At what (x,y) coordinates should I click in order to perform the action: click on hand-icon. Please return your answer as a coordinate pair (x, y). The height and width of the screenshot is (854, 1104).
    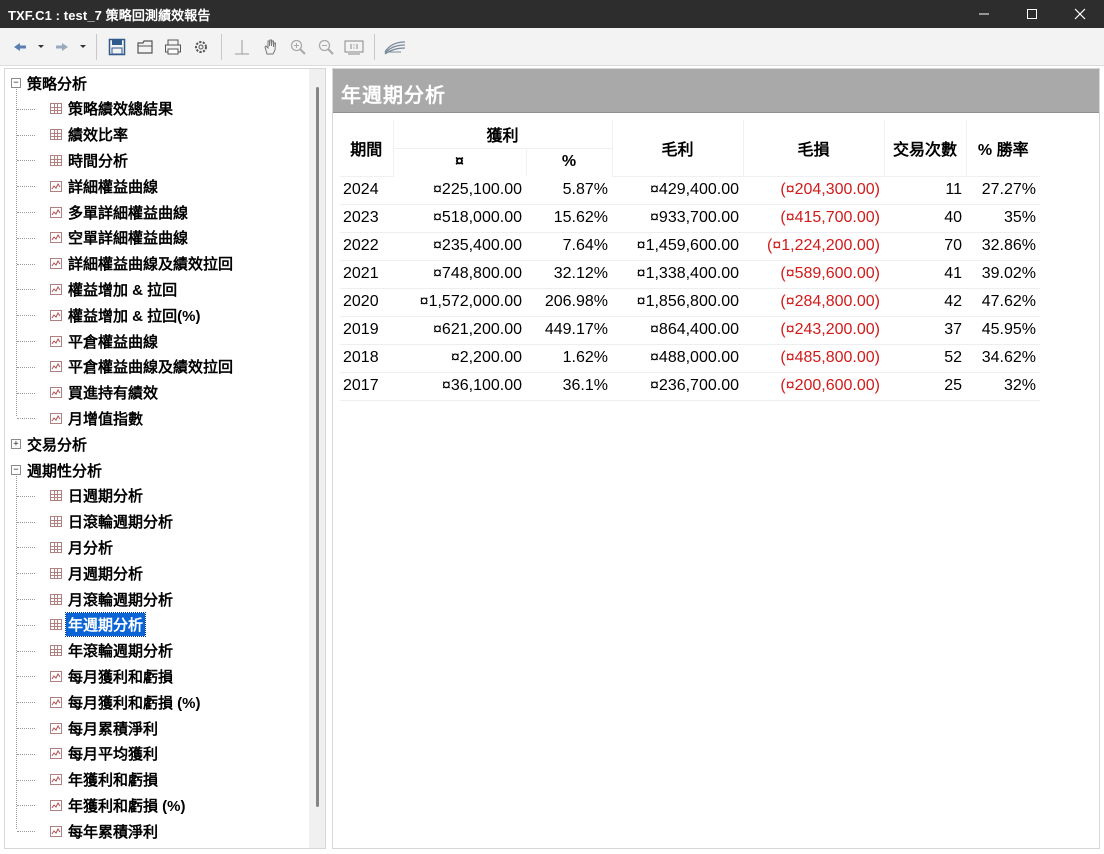
    Looking at the image, I should click on (270, 46).